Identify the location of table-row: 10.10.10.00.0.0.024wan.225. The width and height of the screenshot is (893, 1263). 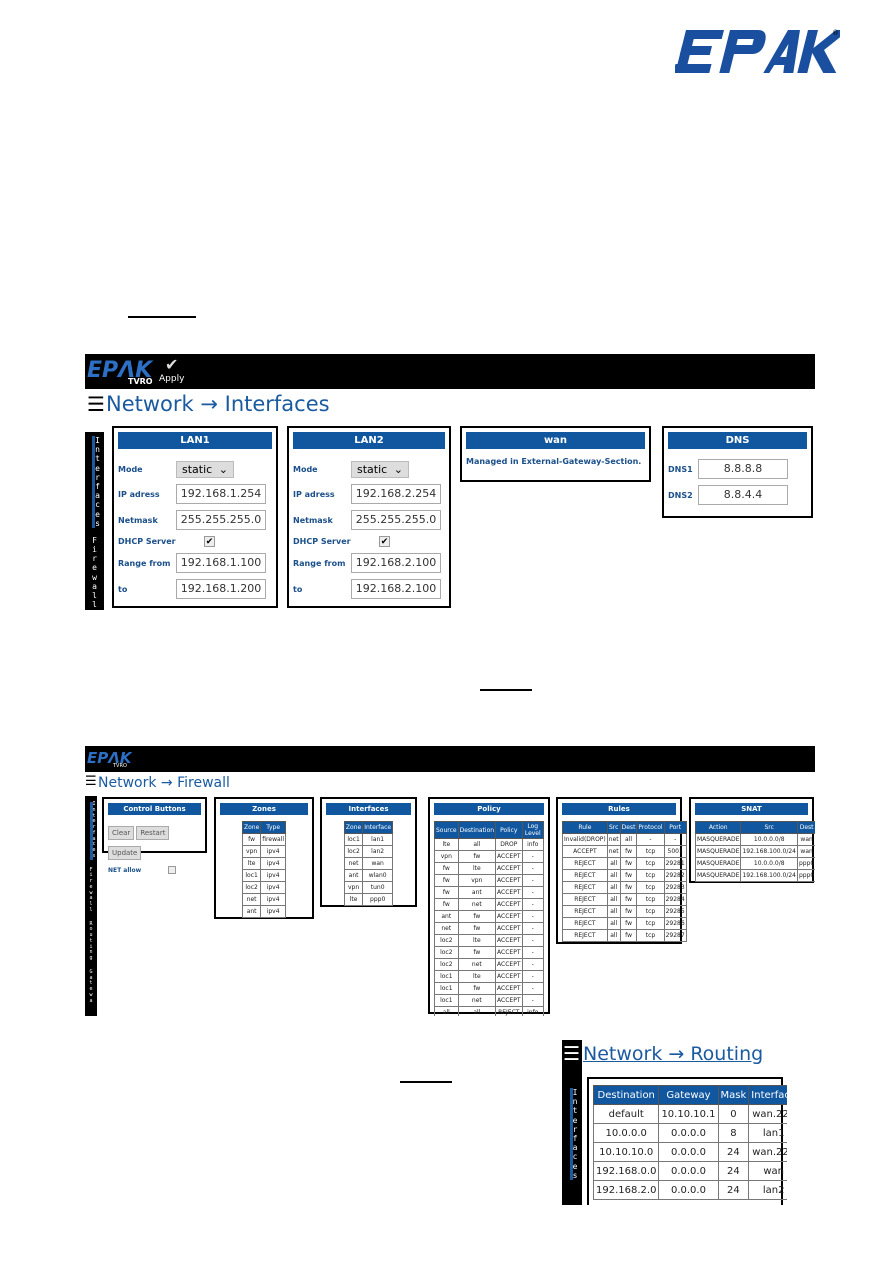
(689, 1152).